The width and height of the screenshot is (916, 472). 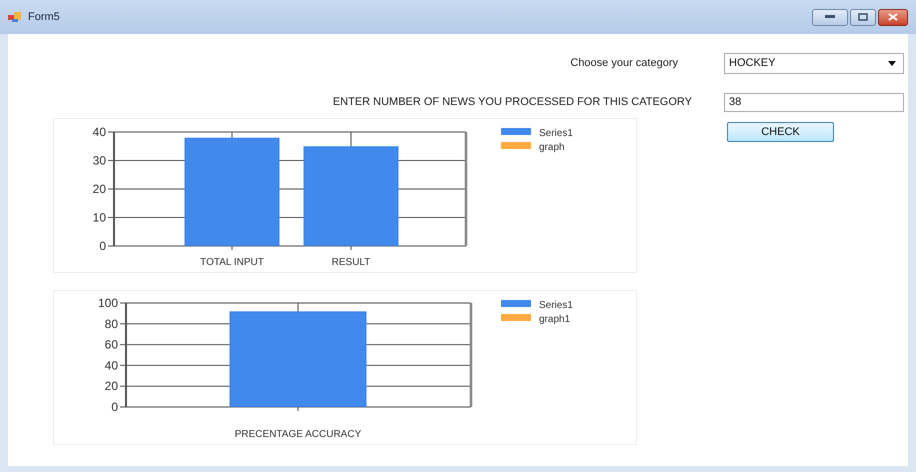 I want to click on category-label: Choose your category, so click(x=624, y=63).